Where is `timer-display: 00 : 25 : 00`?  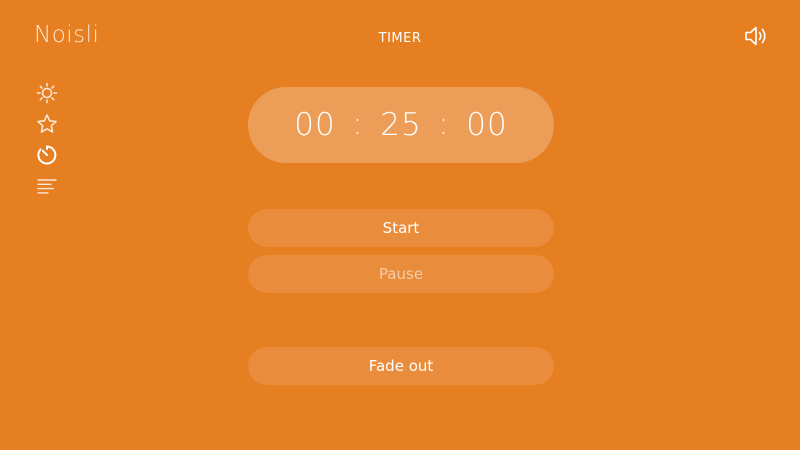
timer-display: 00 : 25 : 00 is located at coordinates (401, 125).